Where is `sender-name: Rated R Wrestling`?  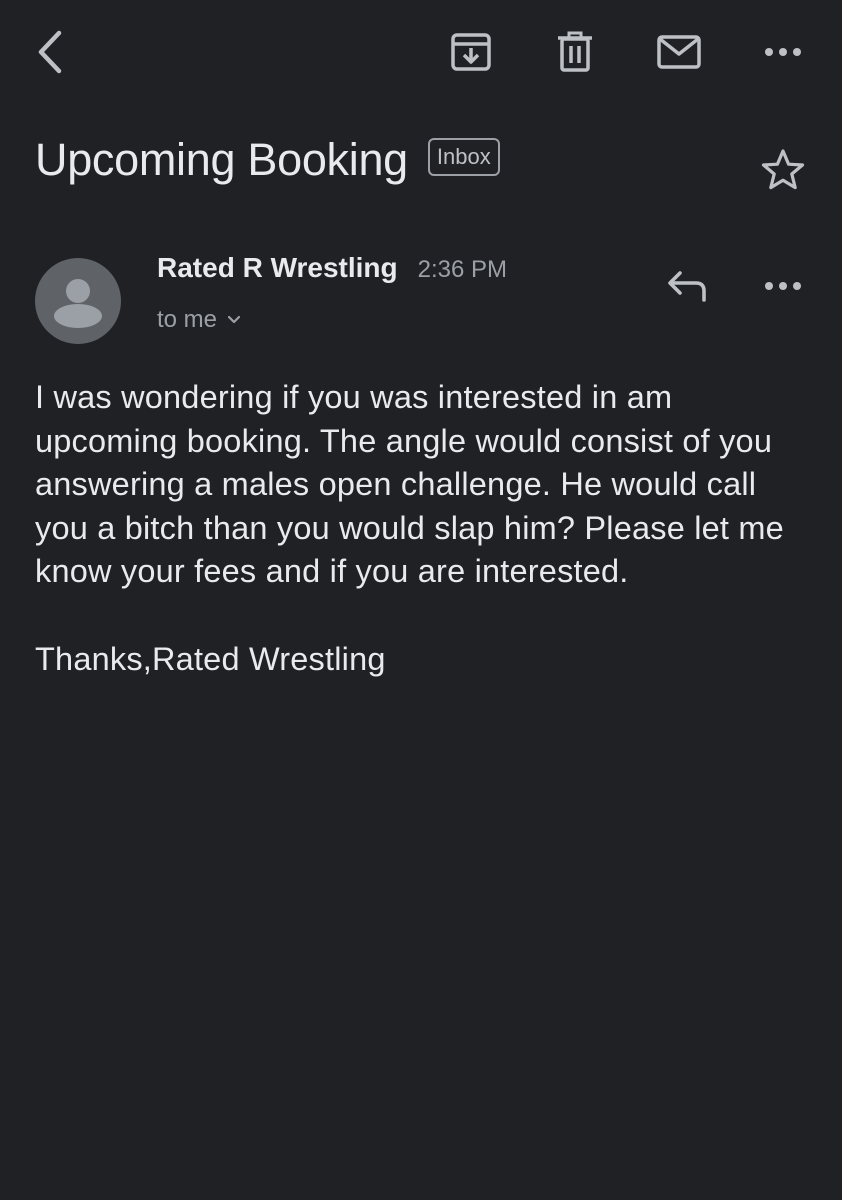 sender-name: Rated R Wrestling is located at coordinates (277, 268).